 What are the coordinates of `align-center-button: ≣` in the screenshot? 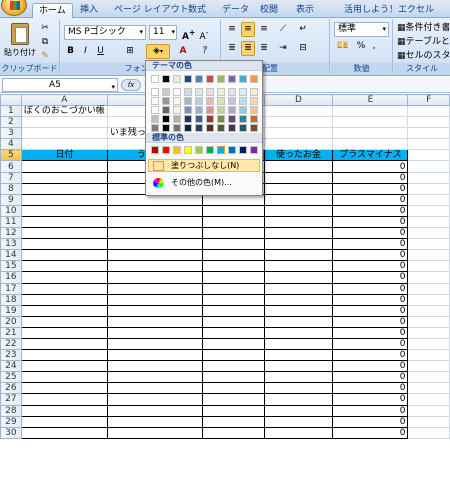 It's located at (248, 48).